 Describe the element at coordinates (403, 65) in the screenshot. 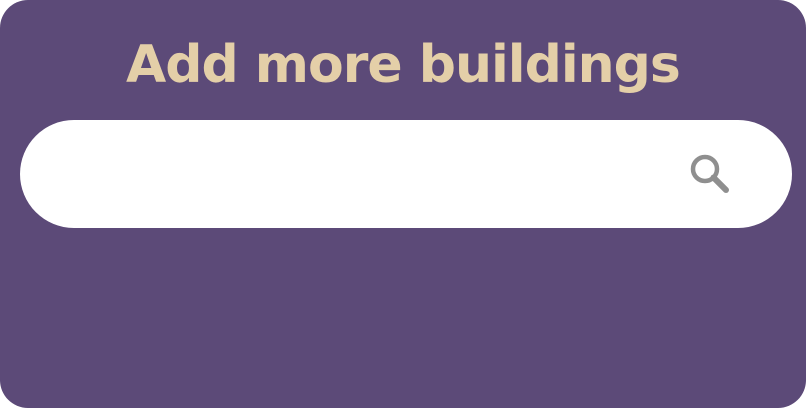

I see `panel-title: Add more buildings` at that location.